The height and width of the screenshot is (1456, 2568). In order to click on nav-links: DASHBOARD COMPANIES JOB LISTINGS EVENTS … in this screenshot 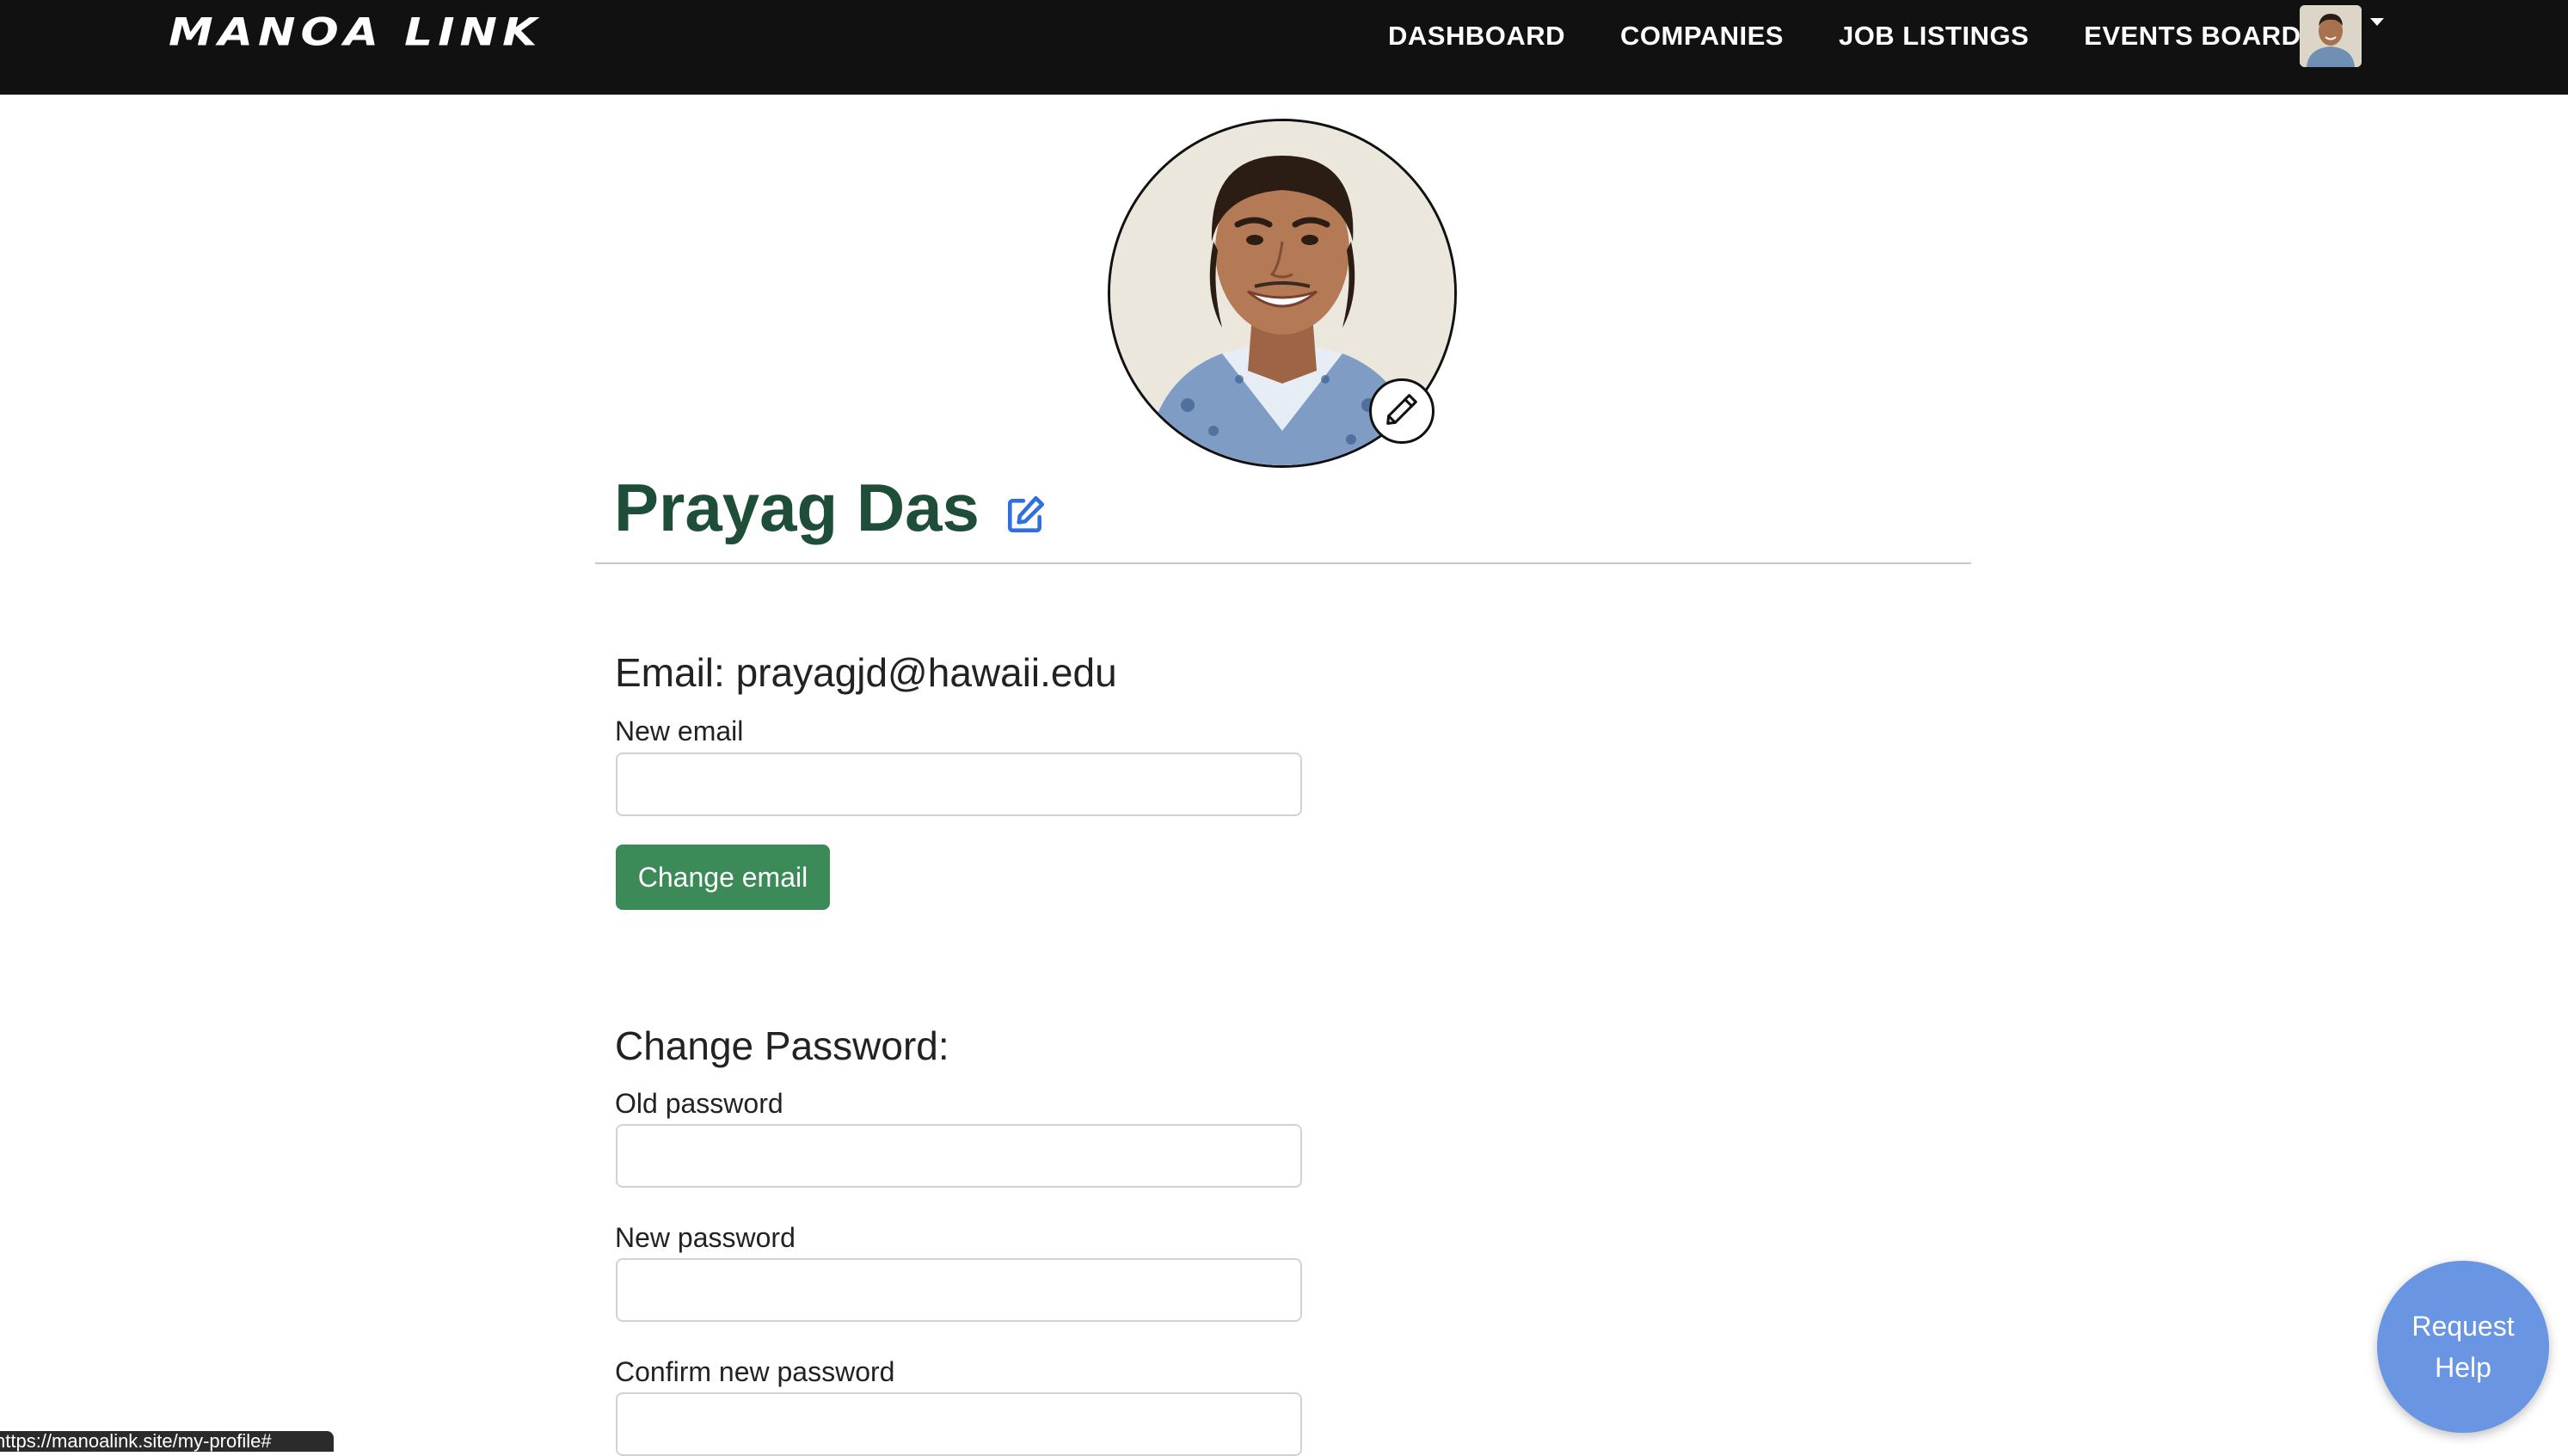, I will do `click(1872, 36)`.